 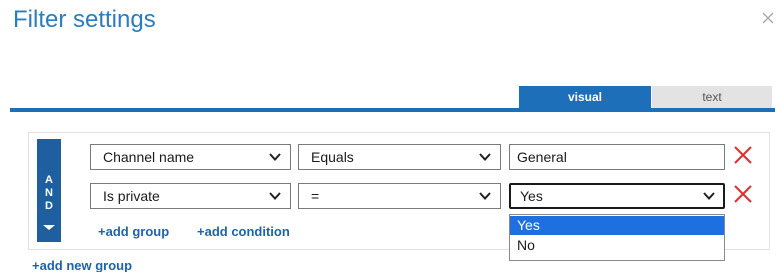 I want to click on add-condition-link: +add condition, so click(x=243, y=231).